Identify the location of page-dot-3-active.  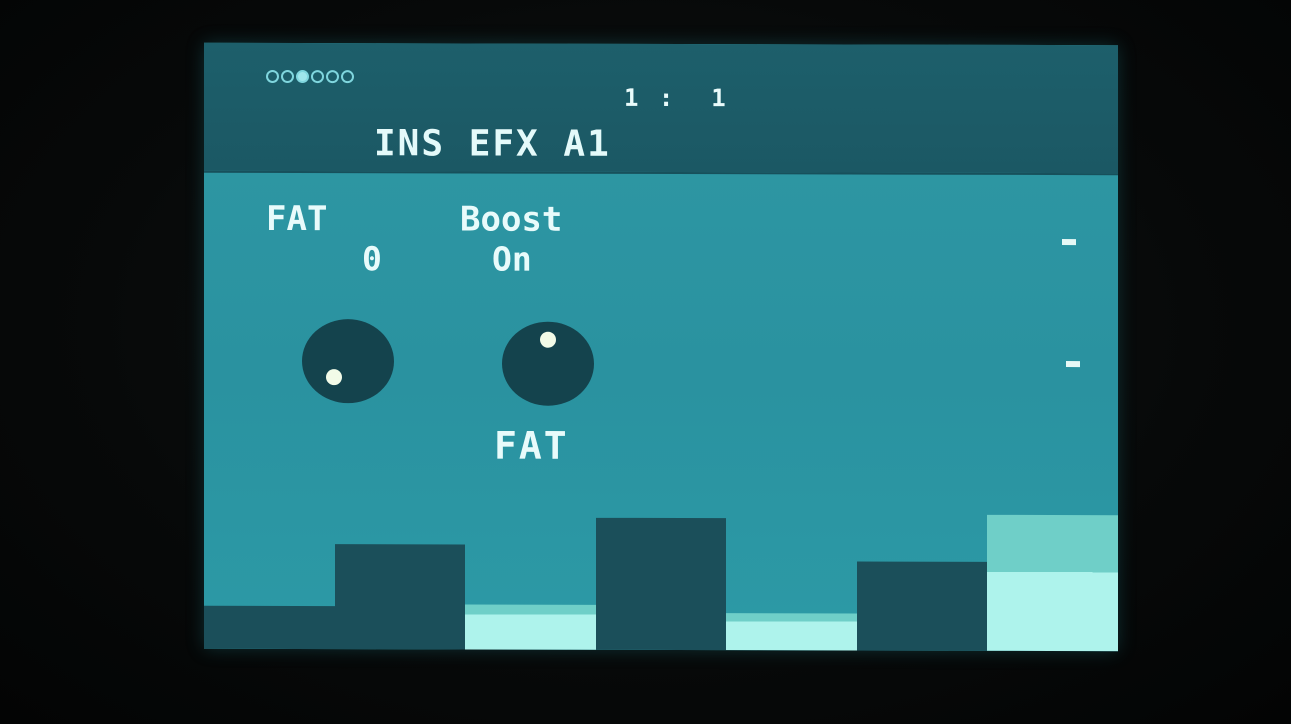
(302, 77).